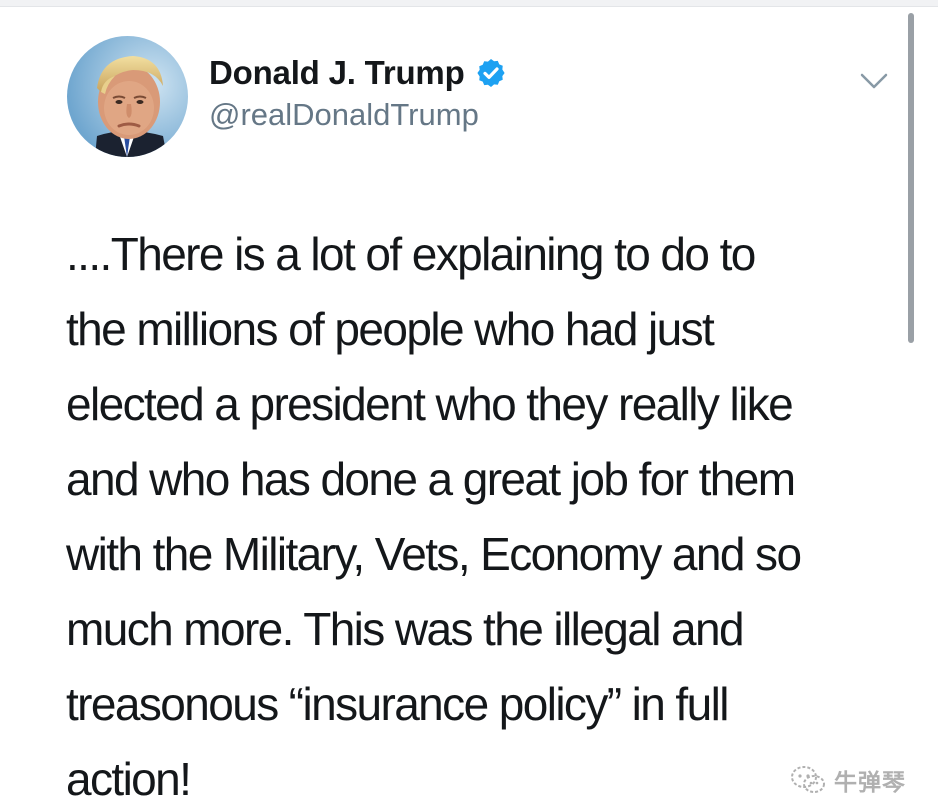 This screenshot has height=812, width=938. I want to click on chevron-down-icon, so click(874, 81).